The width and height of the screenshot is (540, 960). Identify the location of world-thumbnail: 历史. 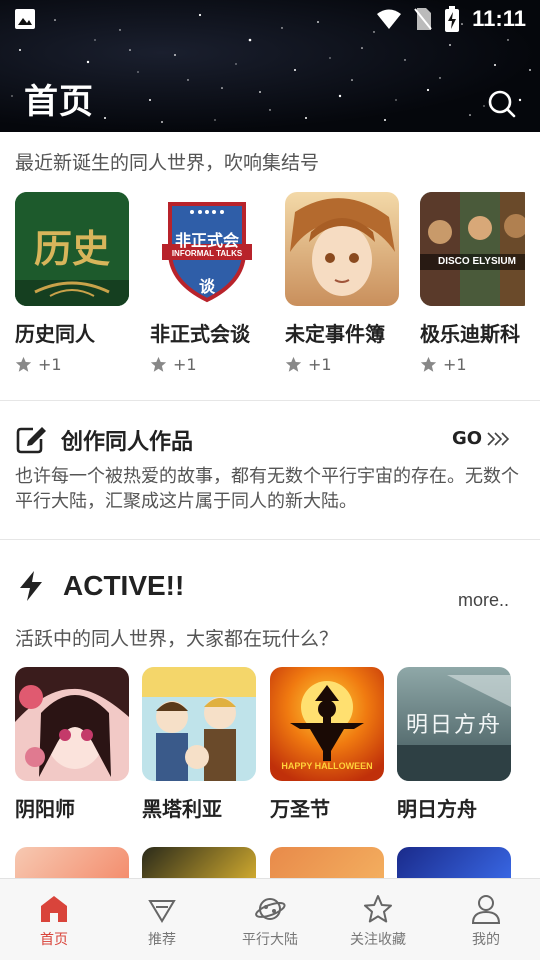
(72, 249).